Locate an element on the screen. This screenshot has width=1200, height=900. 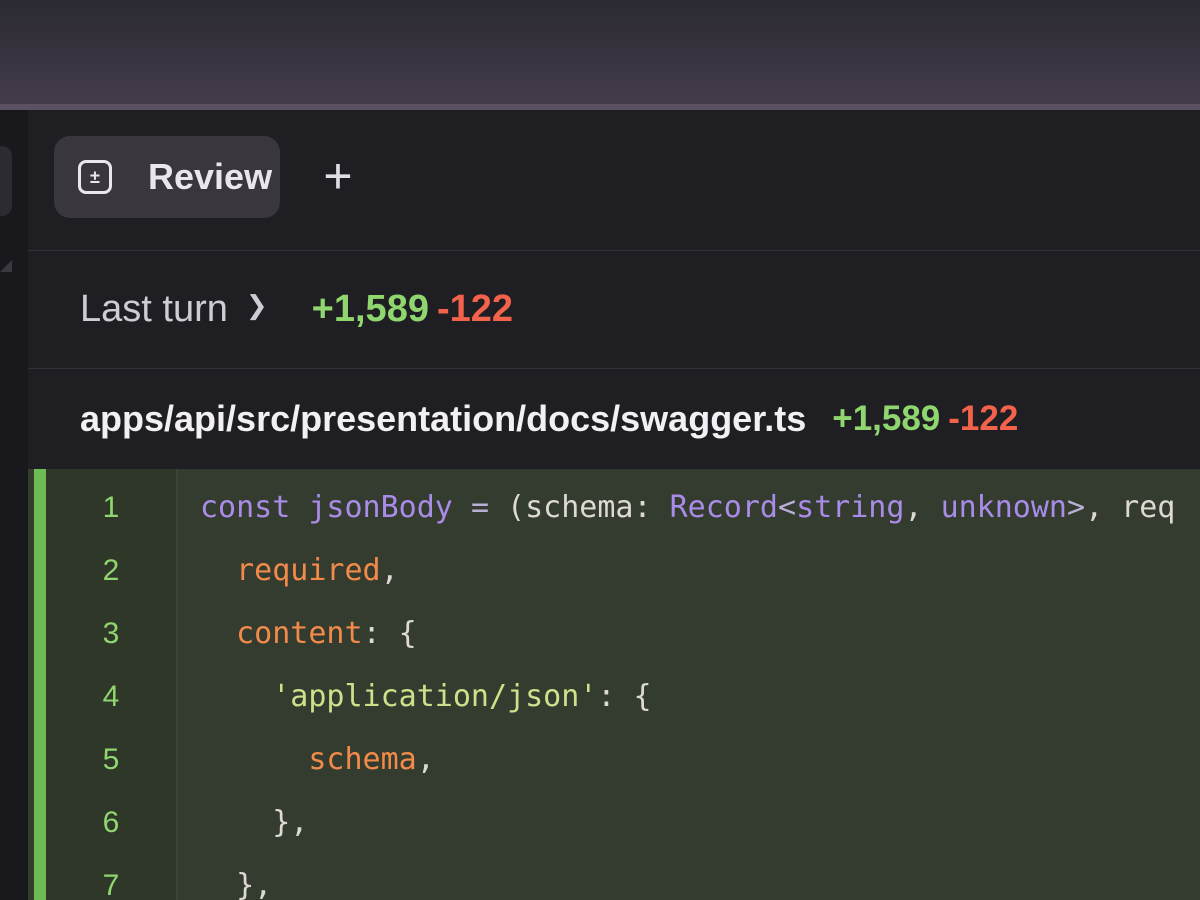
line-number: 5 is located at coordinates (111, 759).